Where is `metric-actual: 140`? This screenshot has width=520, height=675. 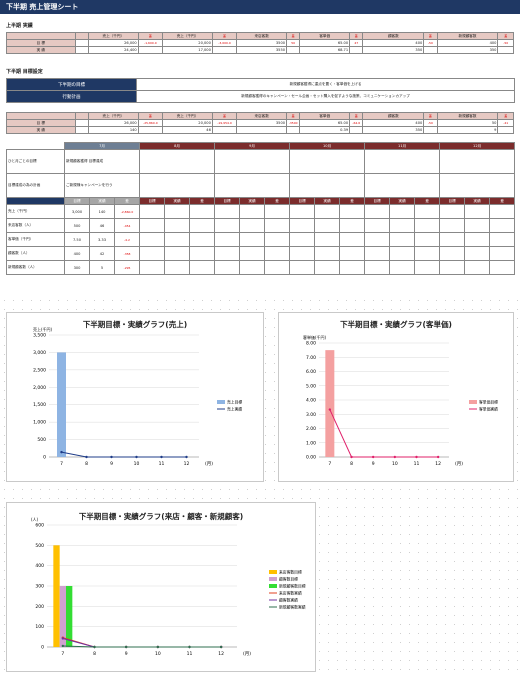
metric-actual: 140 is located at coordinates (102, 211).